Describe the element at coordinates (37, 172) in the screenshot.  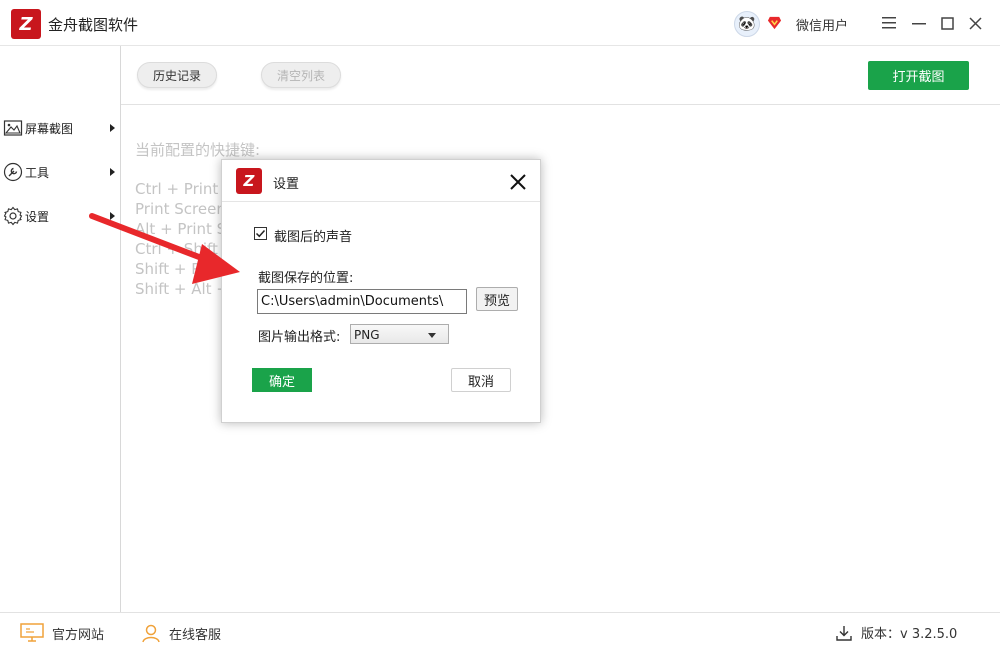
I see `sidebar-item-label: 工具` at that location.